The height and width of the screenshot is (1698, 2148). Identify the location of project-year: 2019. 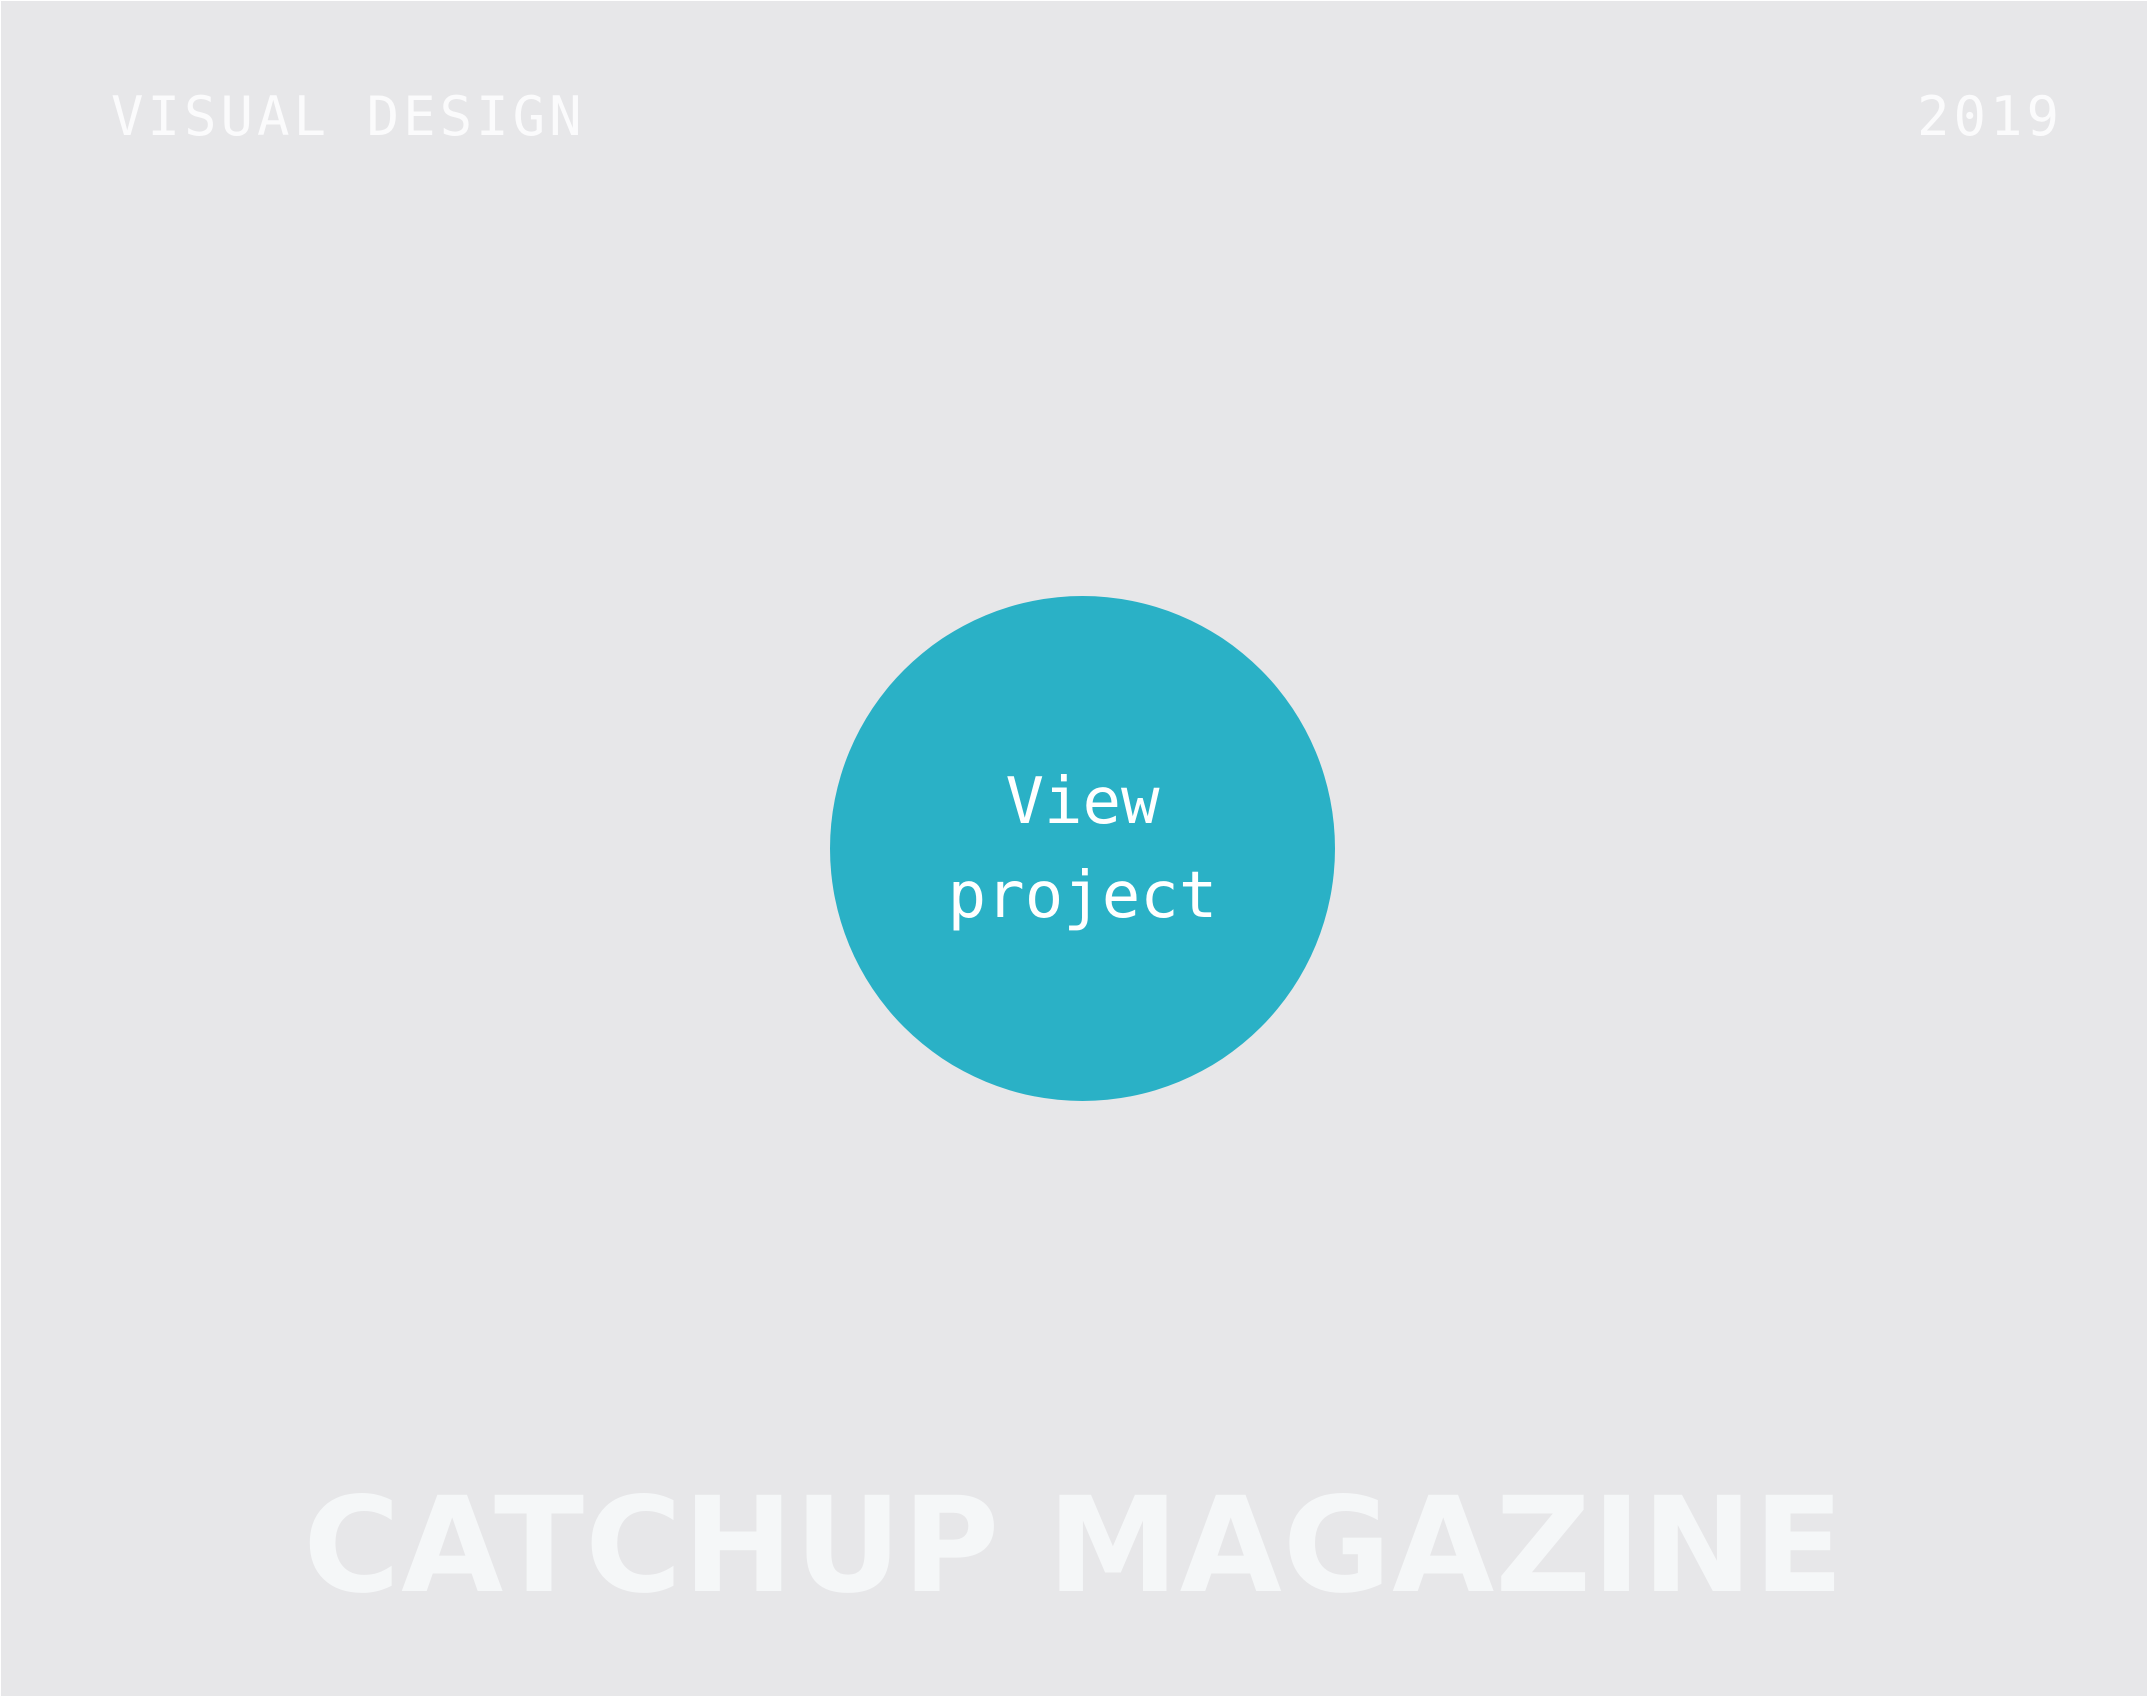
(1989, 116).